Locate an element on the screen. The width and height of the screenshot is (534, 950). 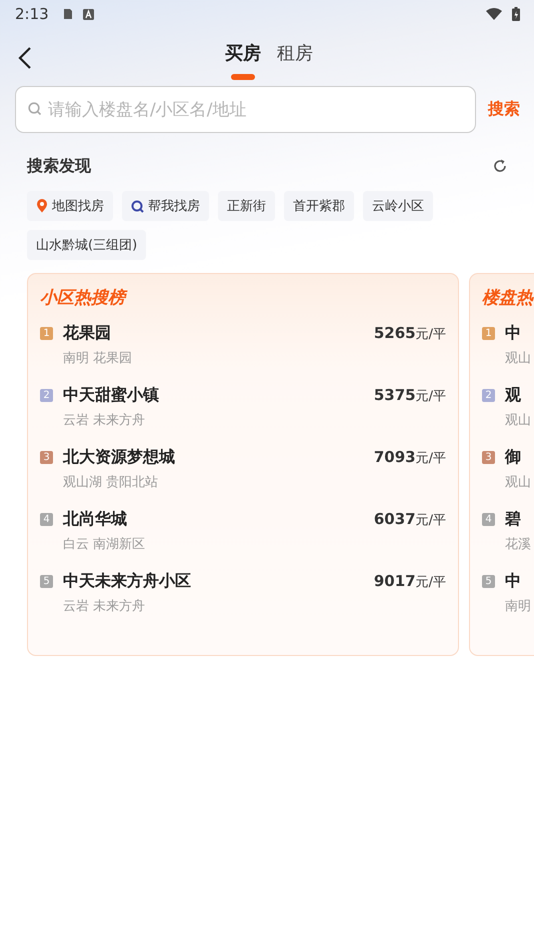
wifi-icon is located at coordinates (494, 14).